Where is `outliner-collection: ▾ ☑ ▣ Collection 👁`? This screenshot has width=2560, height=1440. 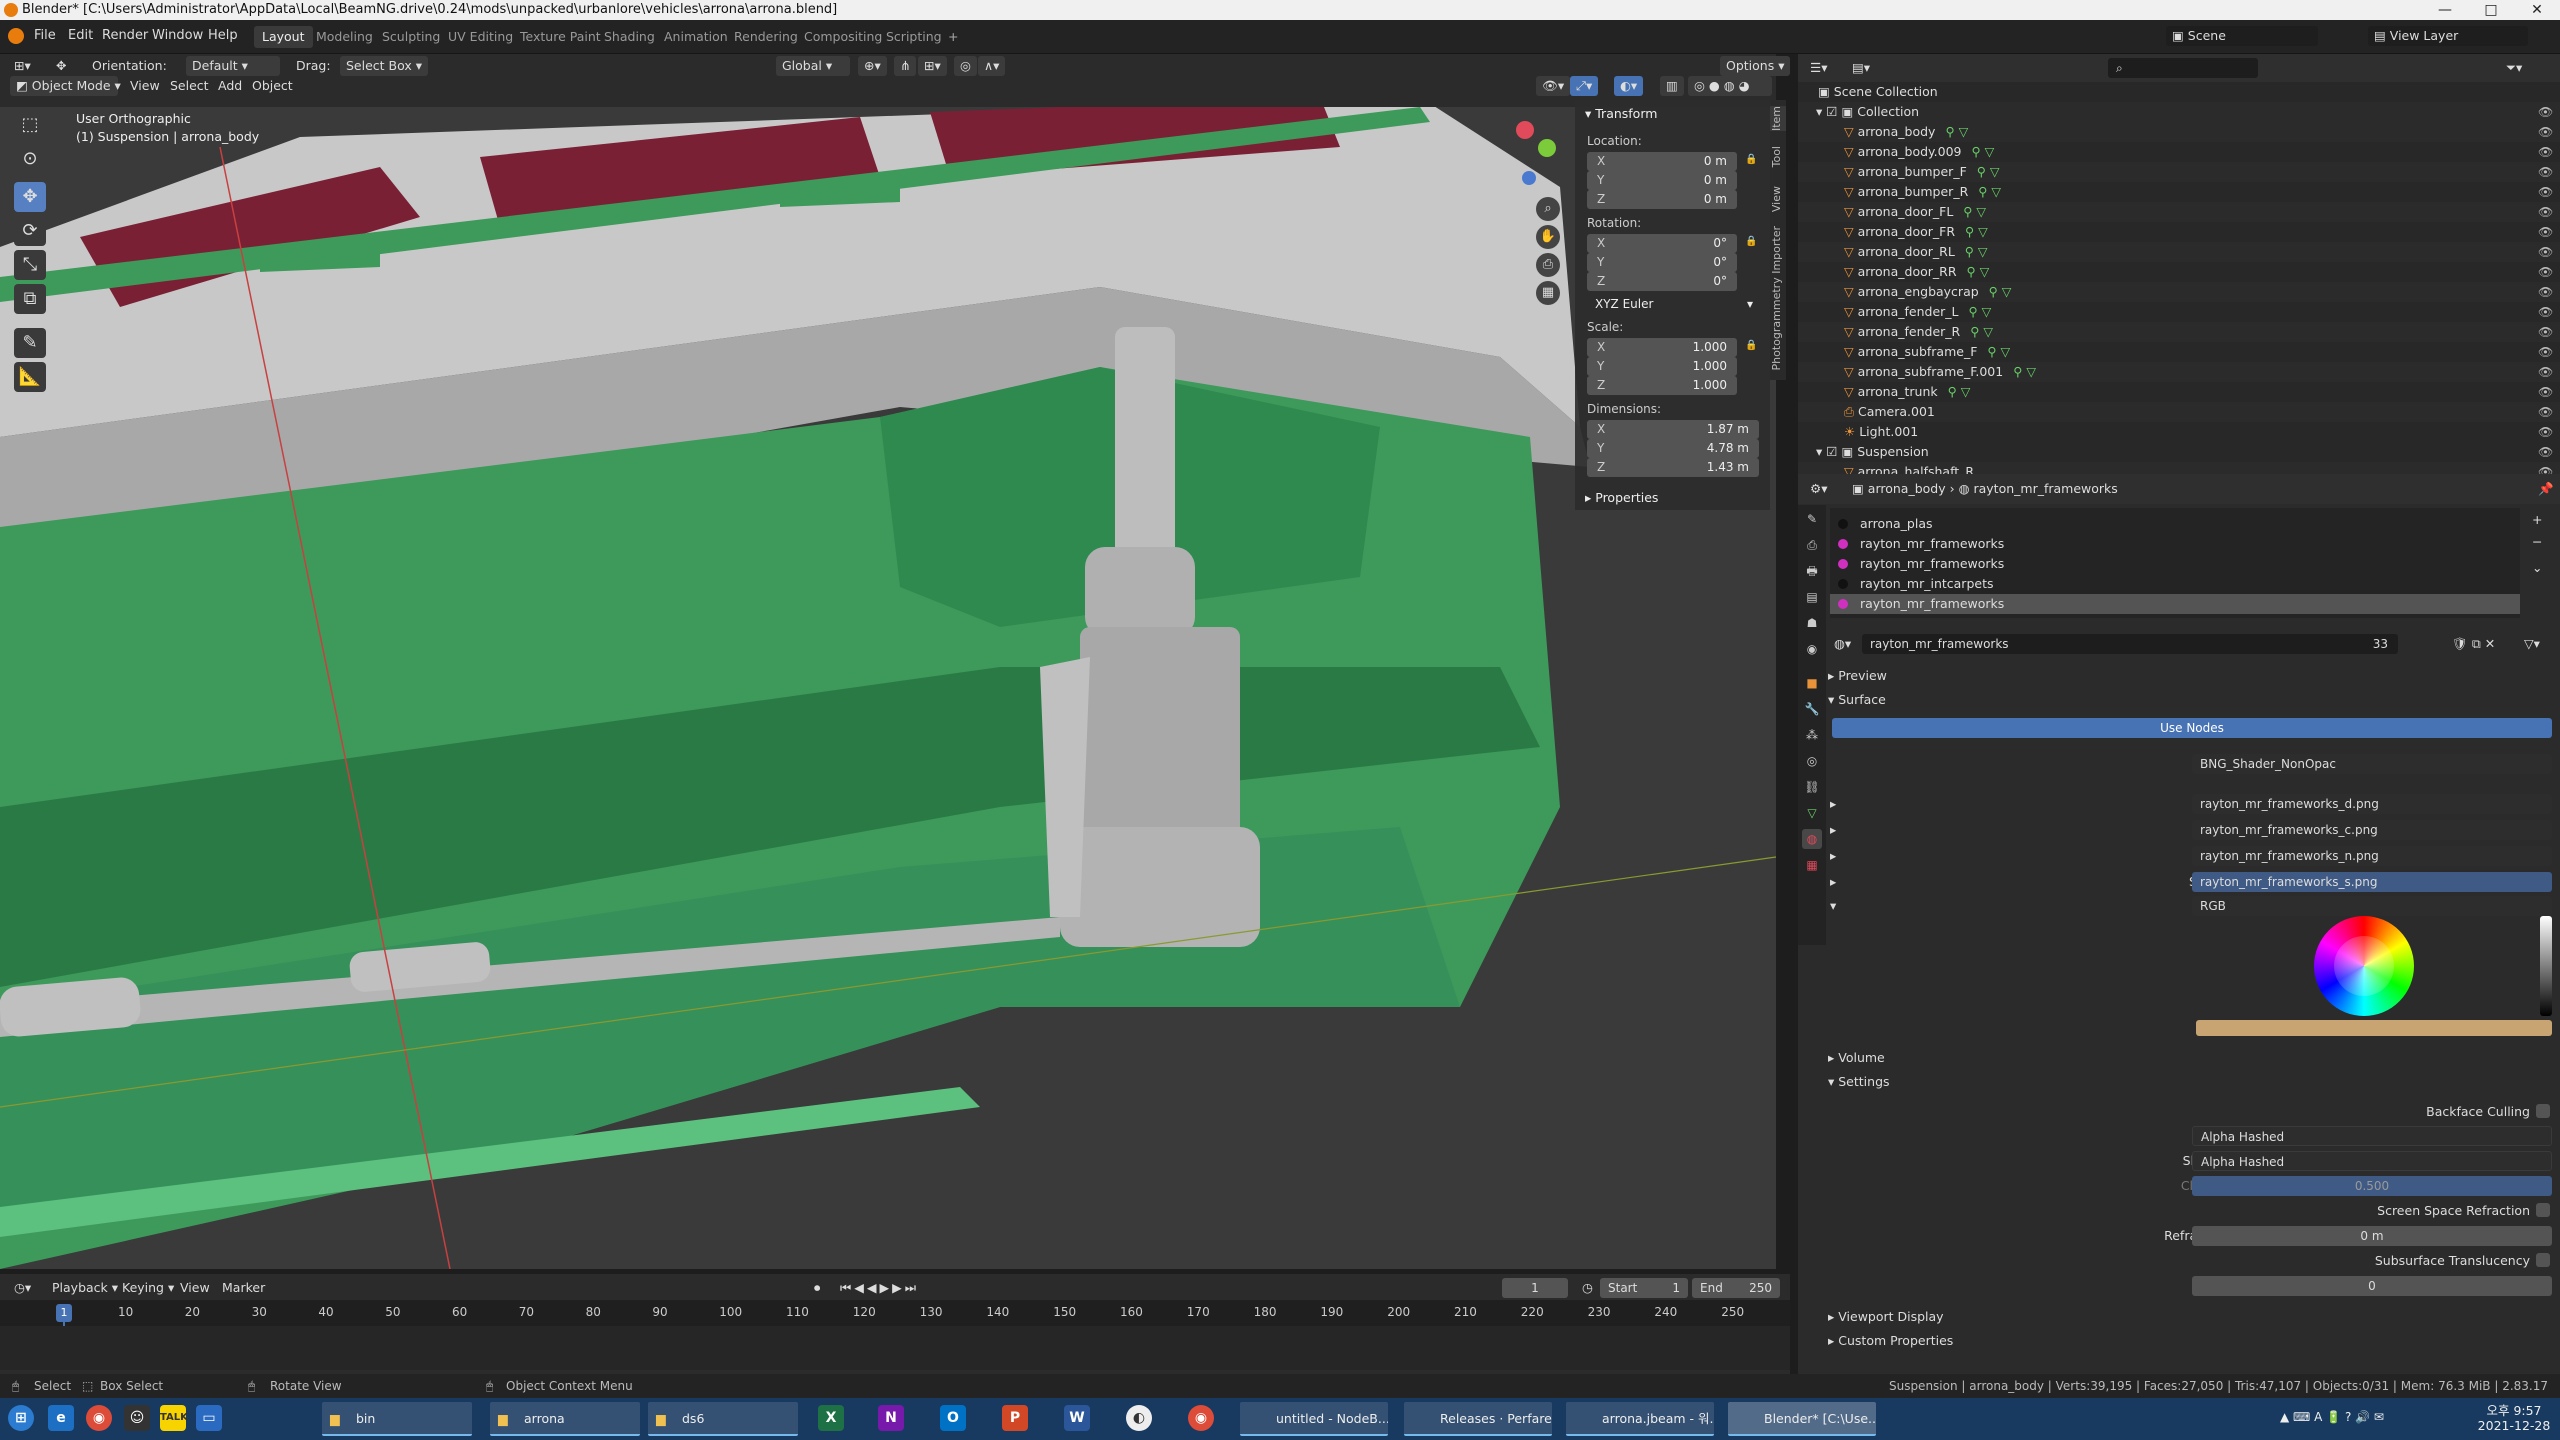
outliner-collection: ▾ ☑ ▣ Collection 👁 is located at coordinates (2179, 112).